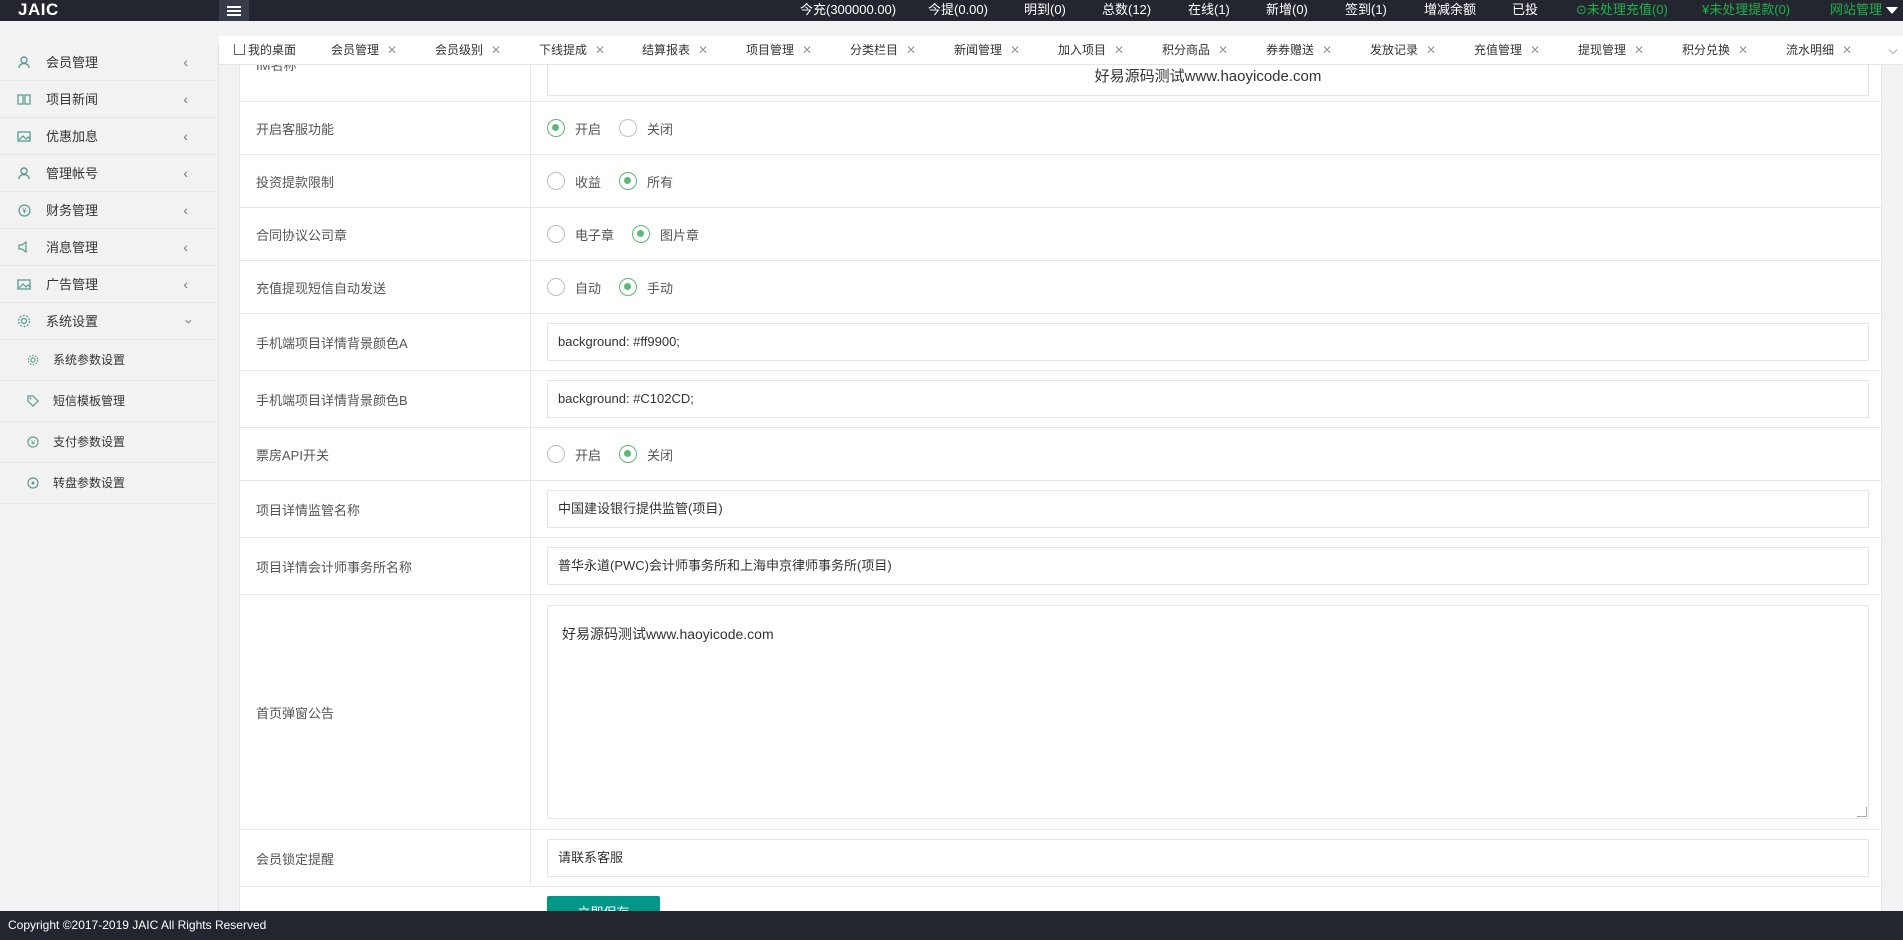 The width and height of the screenshot is (1903, 940). I want to click on stat-online: 在线(1), so click(1209, 9).